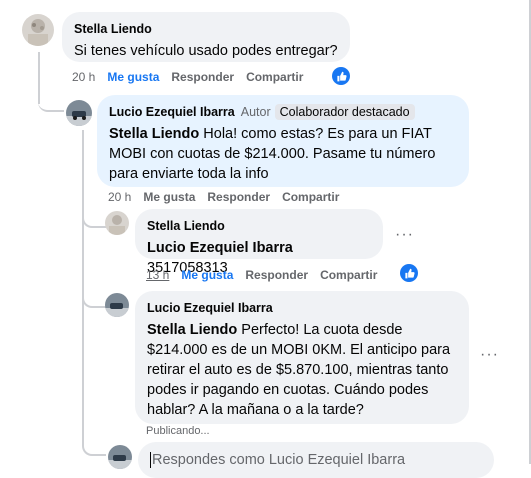 This screenshot has width=531, height=478. I want to click on reply-placeholder: Respondes como Lucio Ezequiel Ibarra, so click(279, 460).